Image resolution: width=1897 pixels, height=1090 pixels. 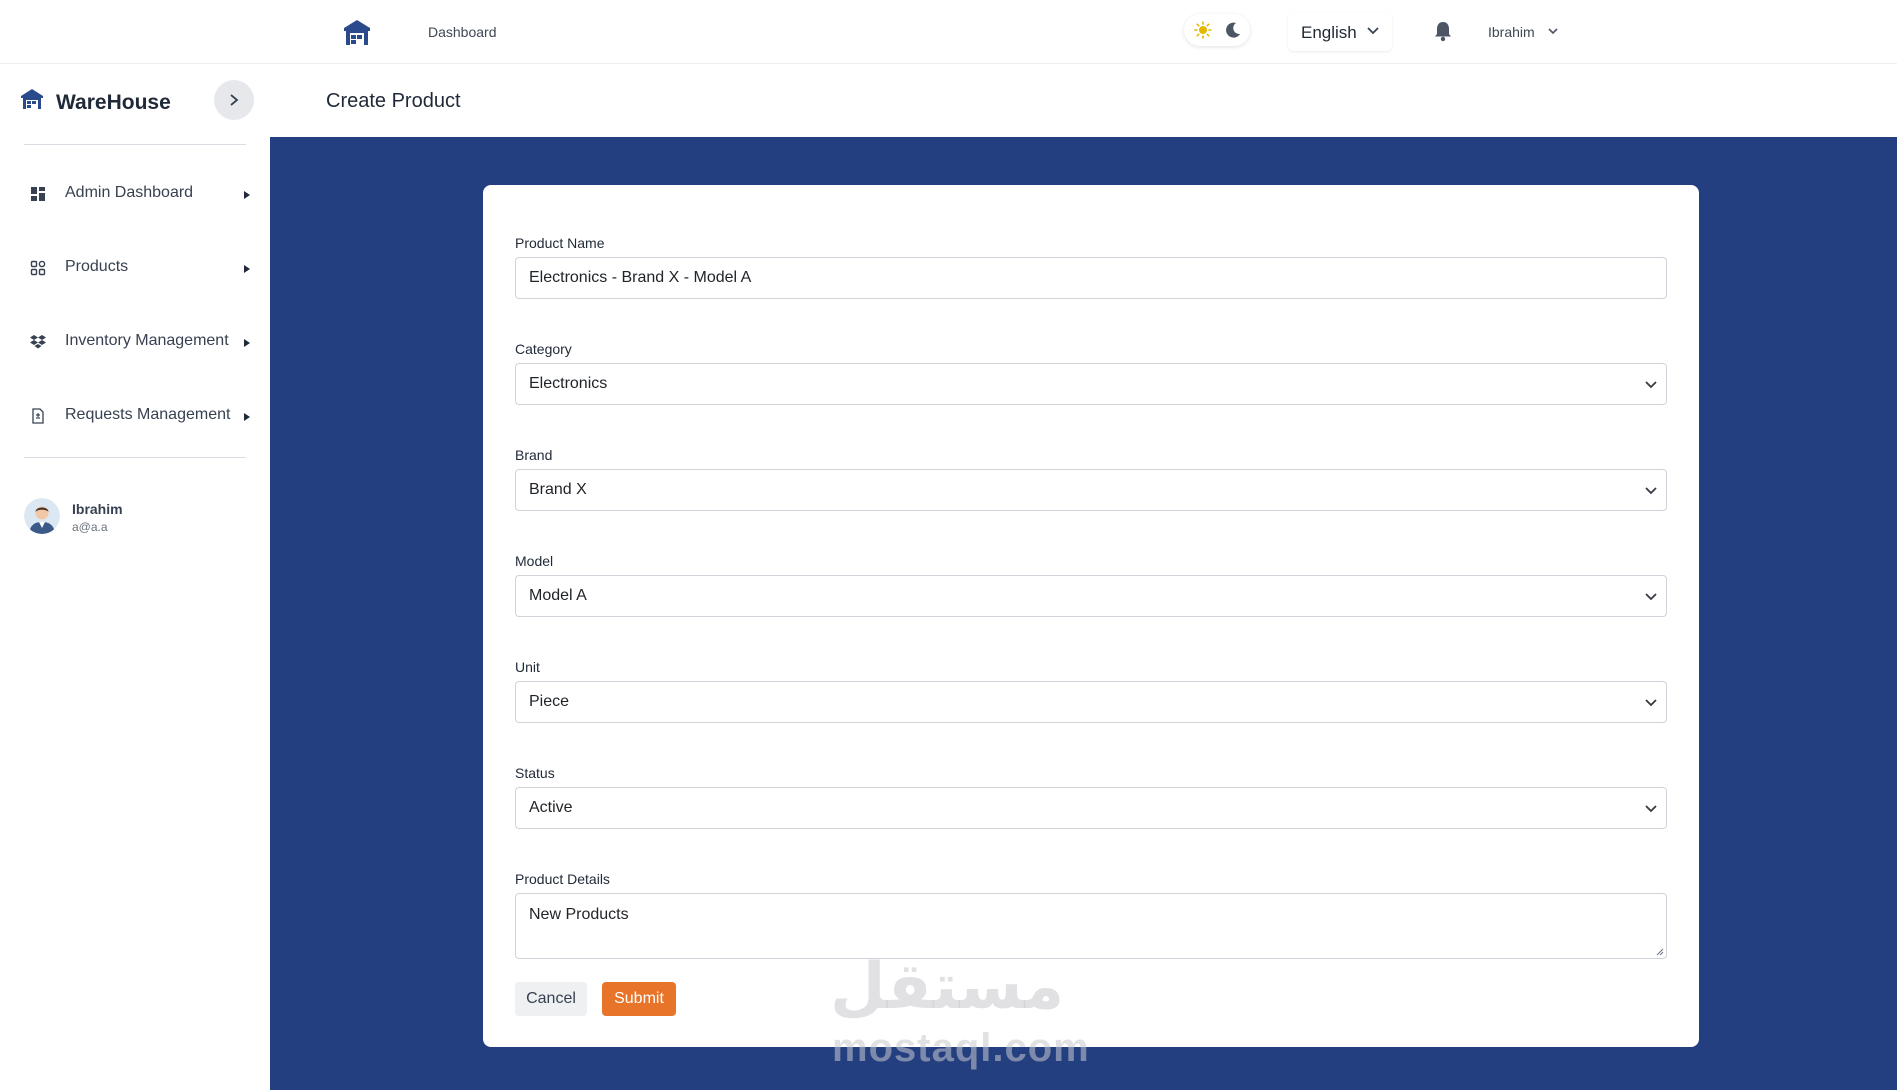 What do you see at coordinates (579, 914) in the screenshot?
I see `product-details-value: New Products` at bounding box center [579, 914].